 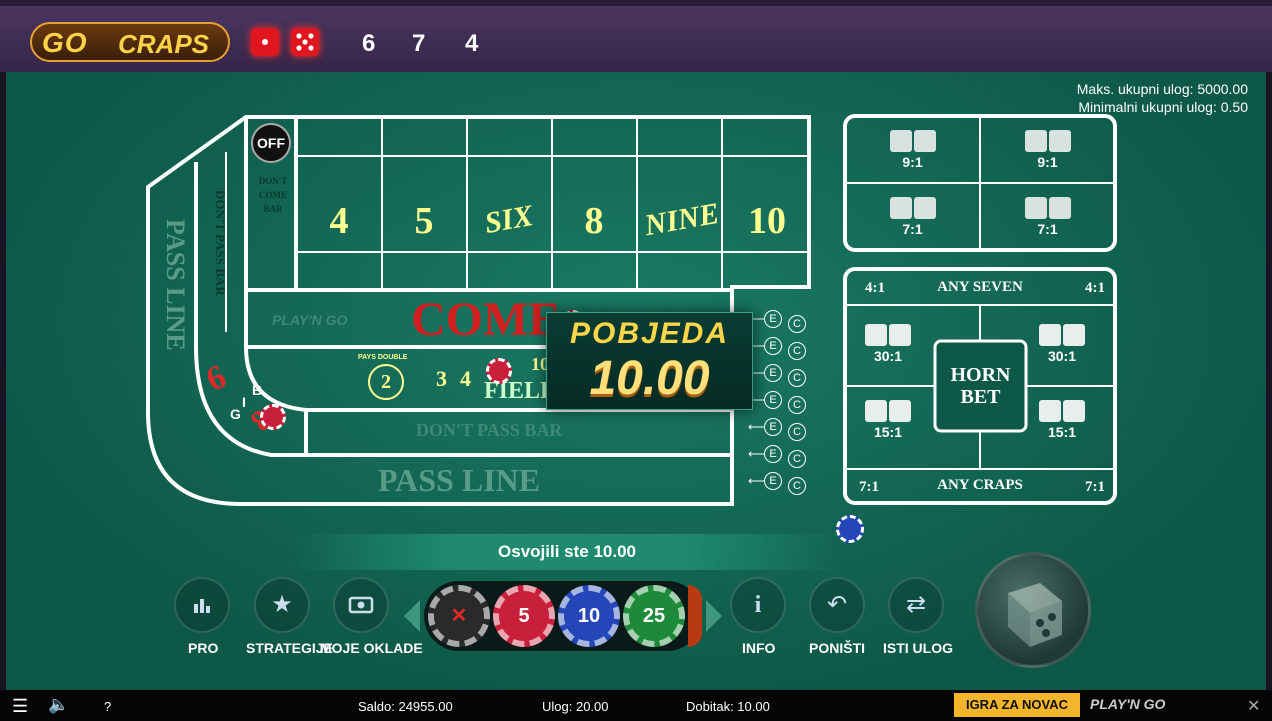 What do you see at coordinates (203, 648) in the screenshot?
I see `pro-label: PRO` at bounding box center [203, 648].